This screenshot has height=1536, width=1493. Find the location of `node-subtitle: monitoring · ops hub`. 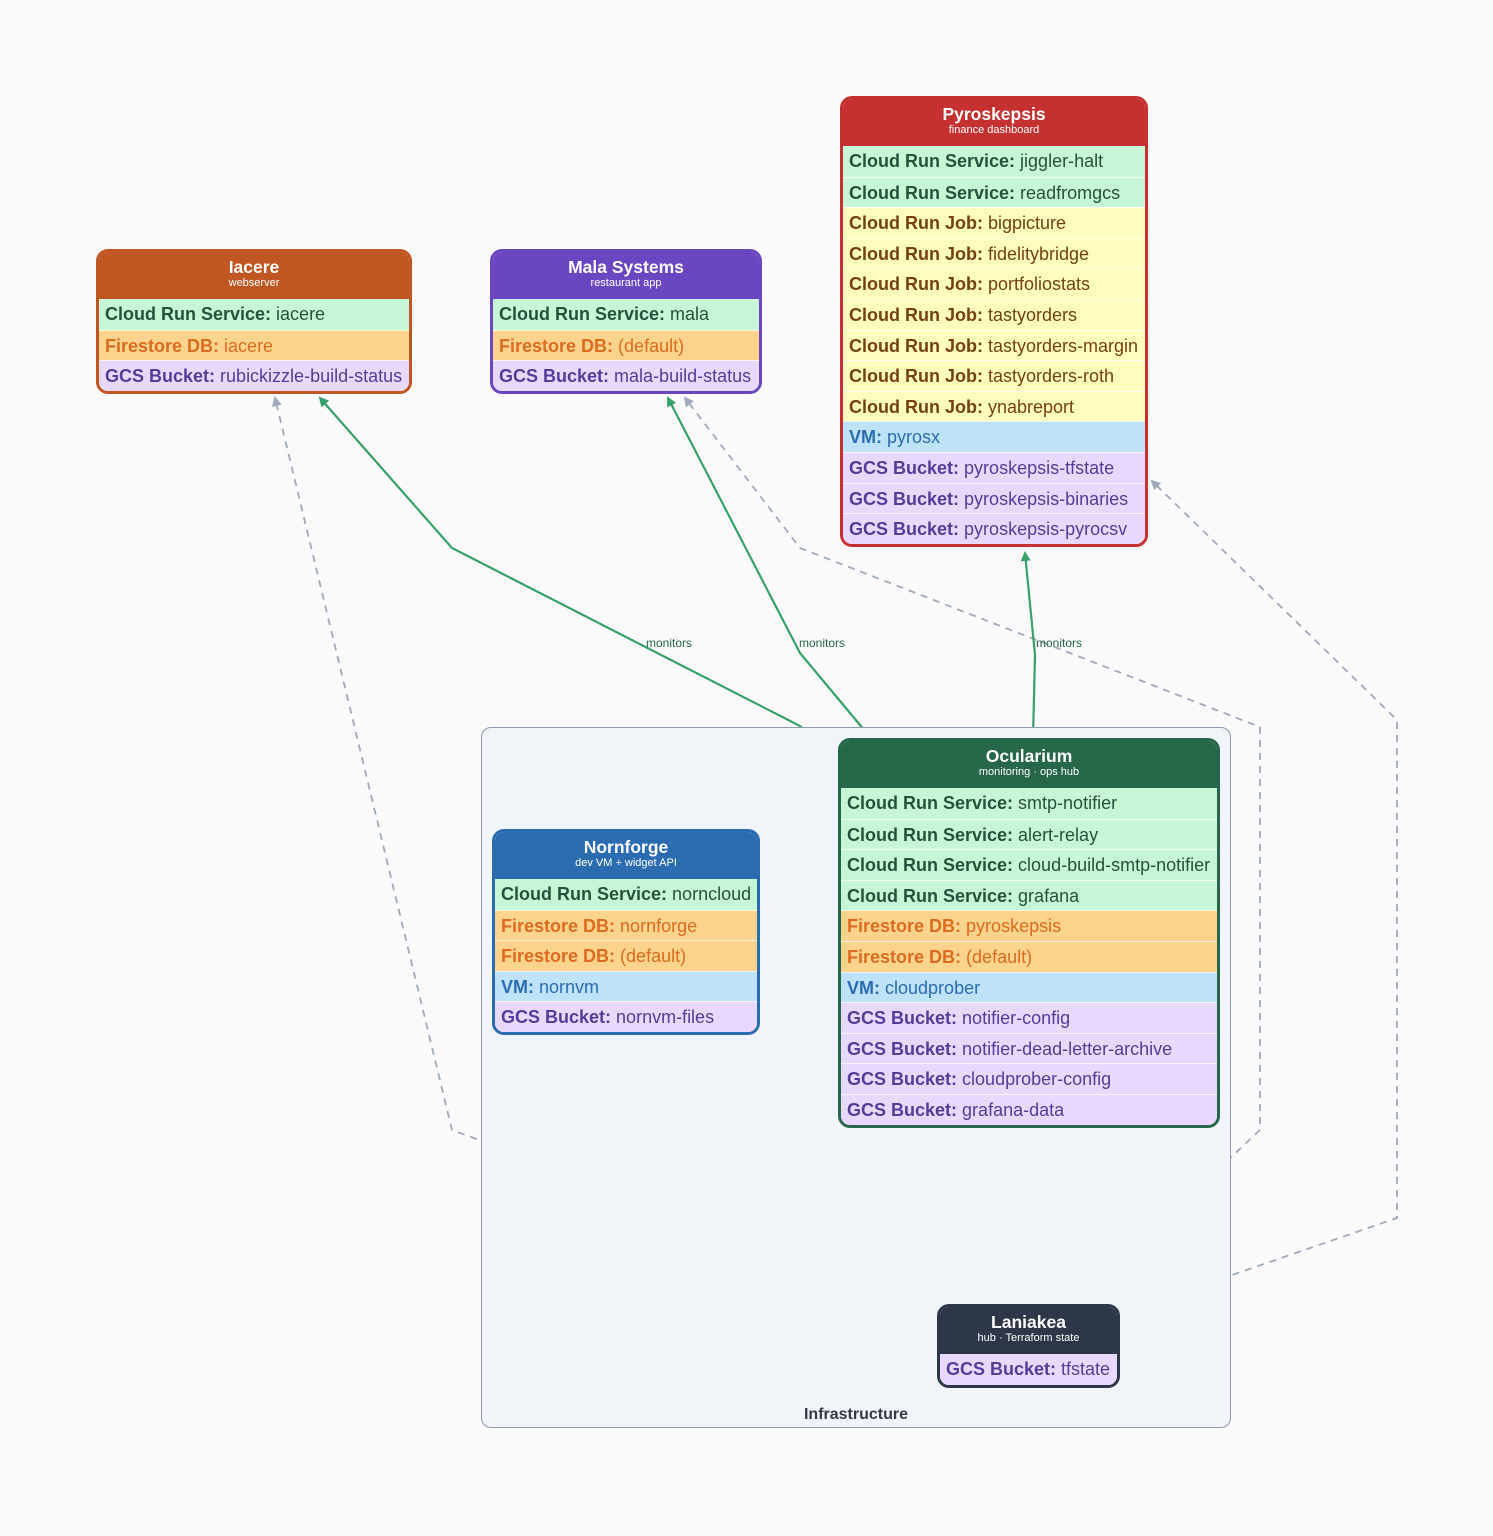

node-subtitle: monitoring · ops hub is located at coordinates (1029, 772).